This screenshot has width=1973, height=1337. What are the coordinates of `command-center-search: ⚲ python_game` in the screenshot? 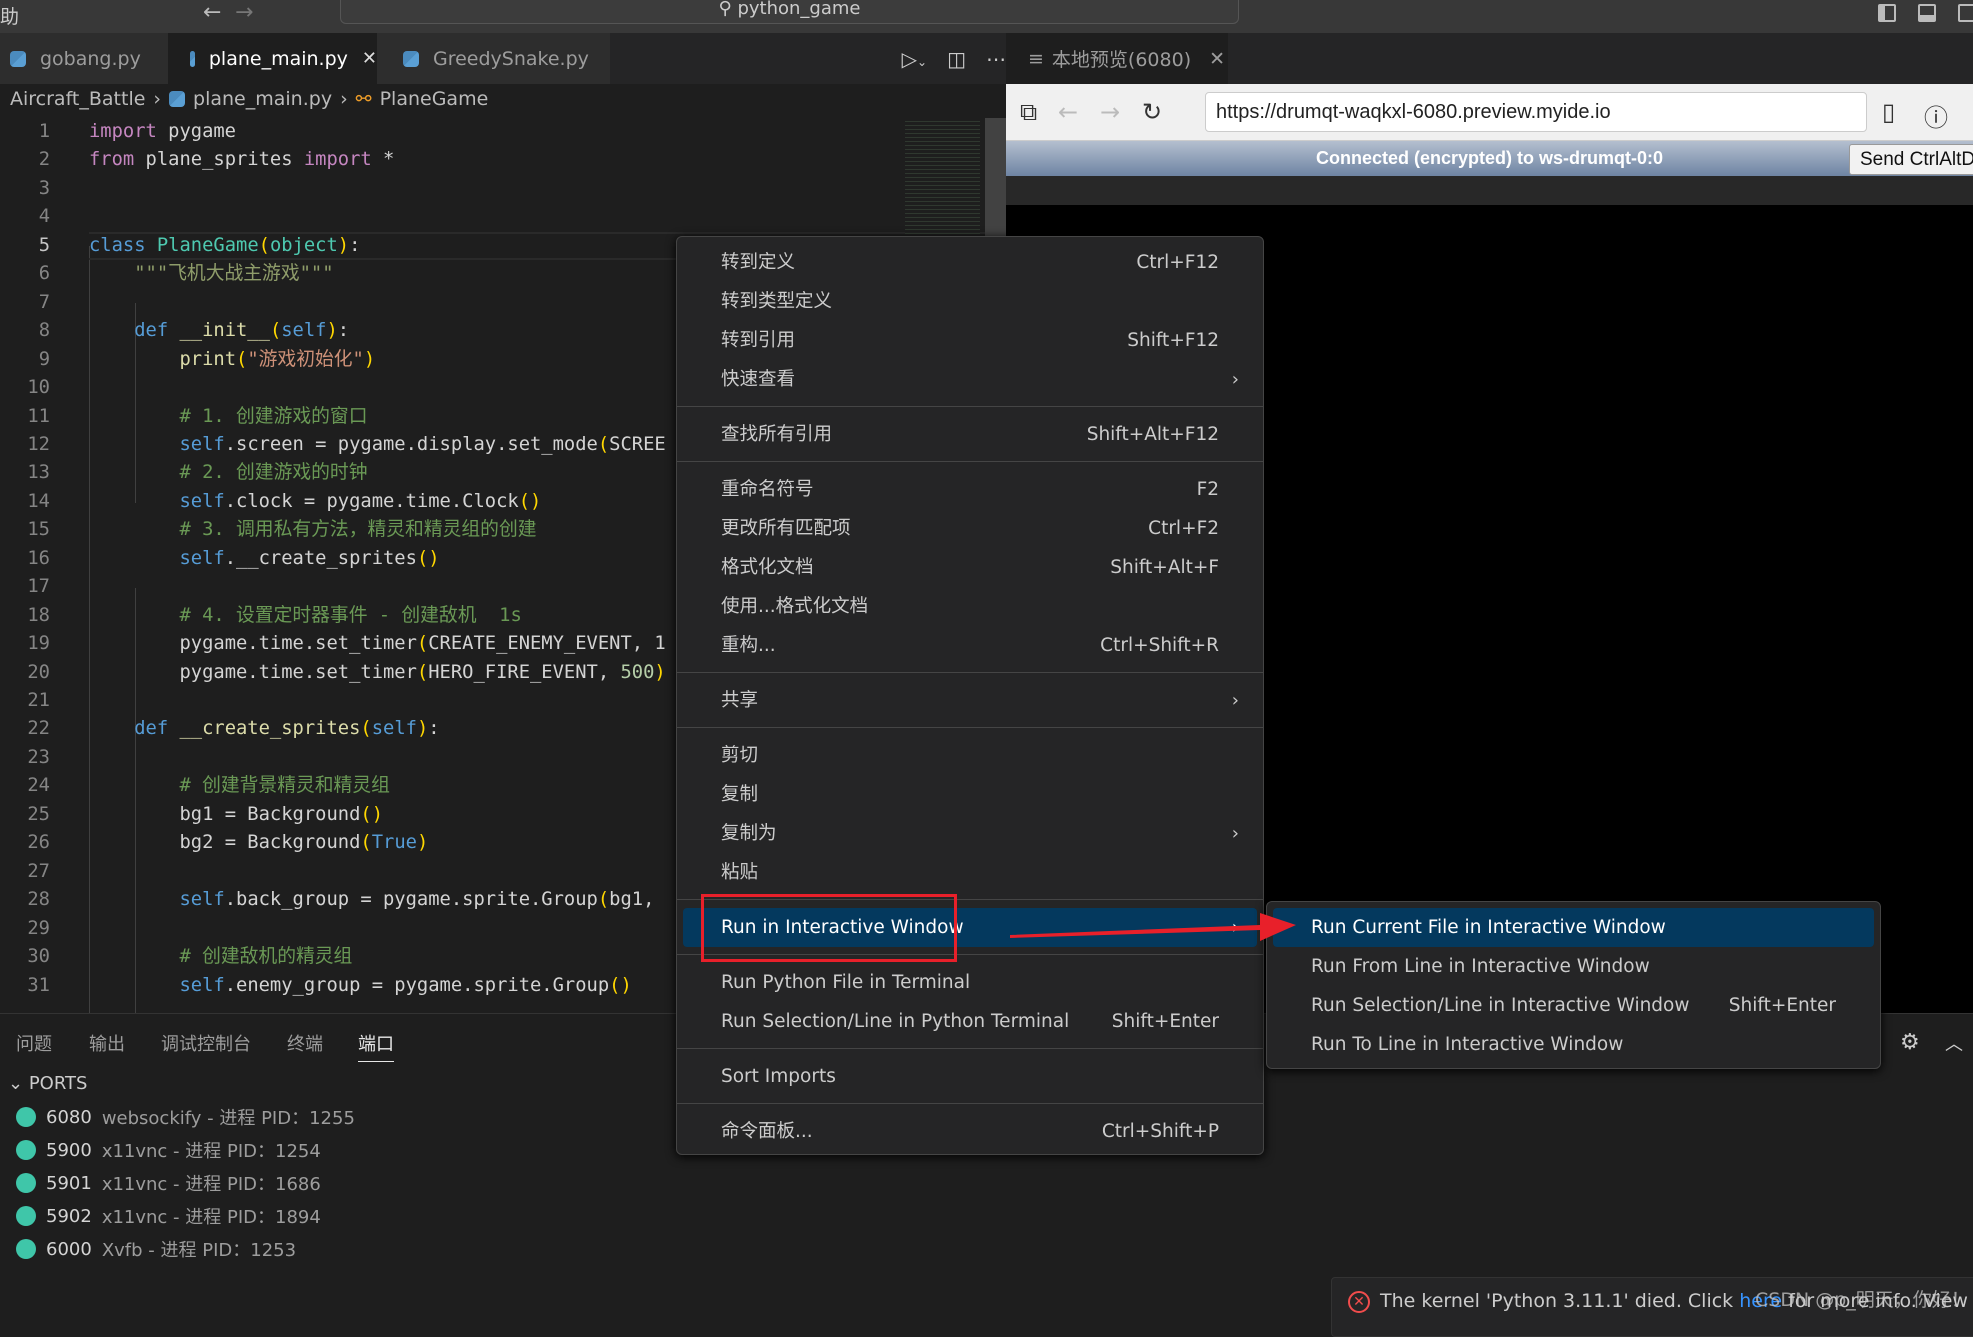 It's located at (789, 12).